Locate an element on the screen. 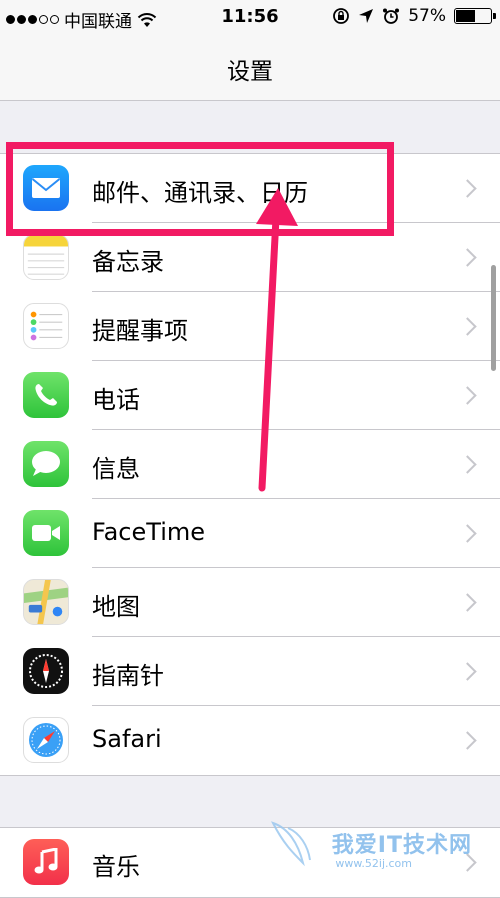 This screenshot has height=898, width=500. watermark-url: www.52ij.com is located at coordinates (373, 863).